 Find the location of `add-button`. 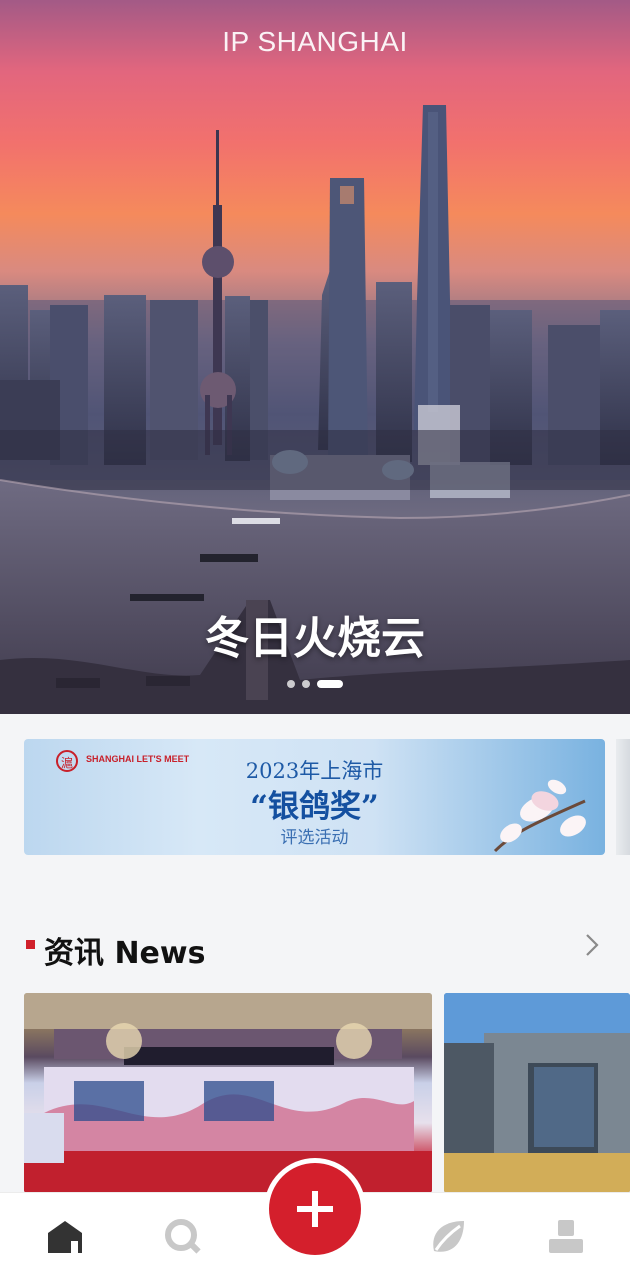

add-button is located at coordinates (315, 1209).